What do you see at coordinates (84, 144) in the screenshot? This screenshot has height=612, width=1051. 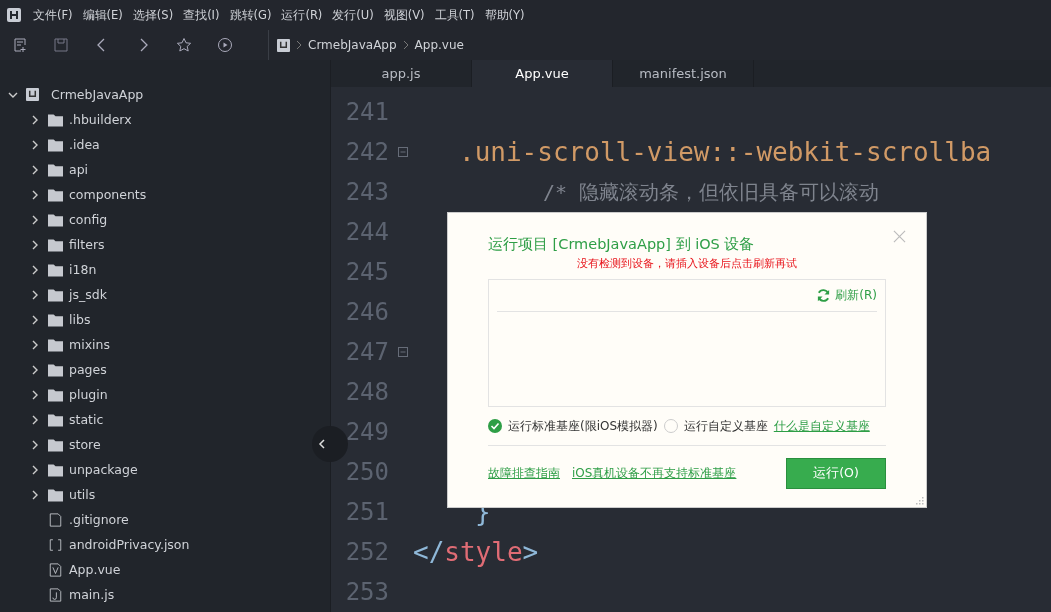 I see `tree-label: .idea` at bounding box center [84, 144].